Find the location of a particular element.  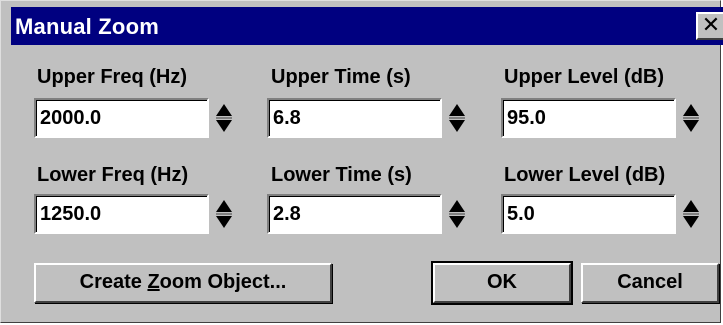

ok-label: OK is located at coordinates (502, 282).